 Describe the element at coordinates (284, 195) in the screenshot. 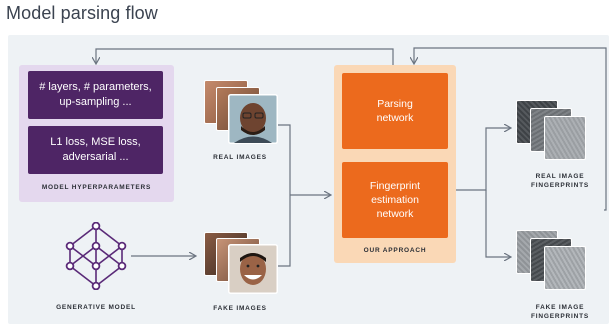

I see `arrow-real-to-approach` at that location.